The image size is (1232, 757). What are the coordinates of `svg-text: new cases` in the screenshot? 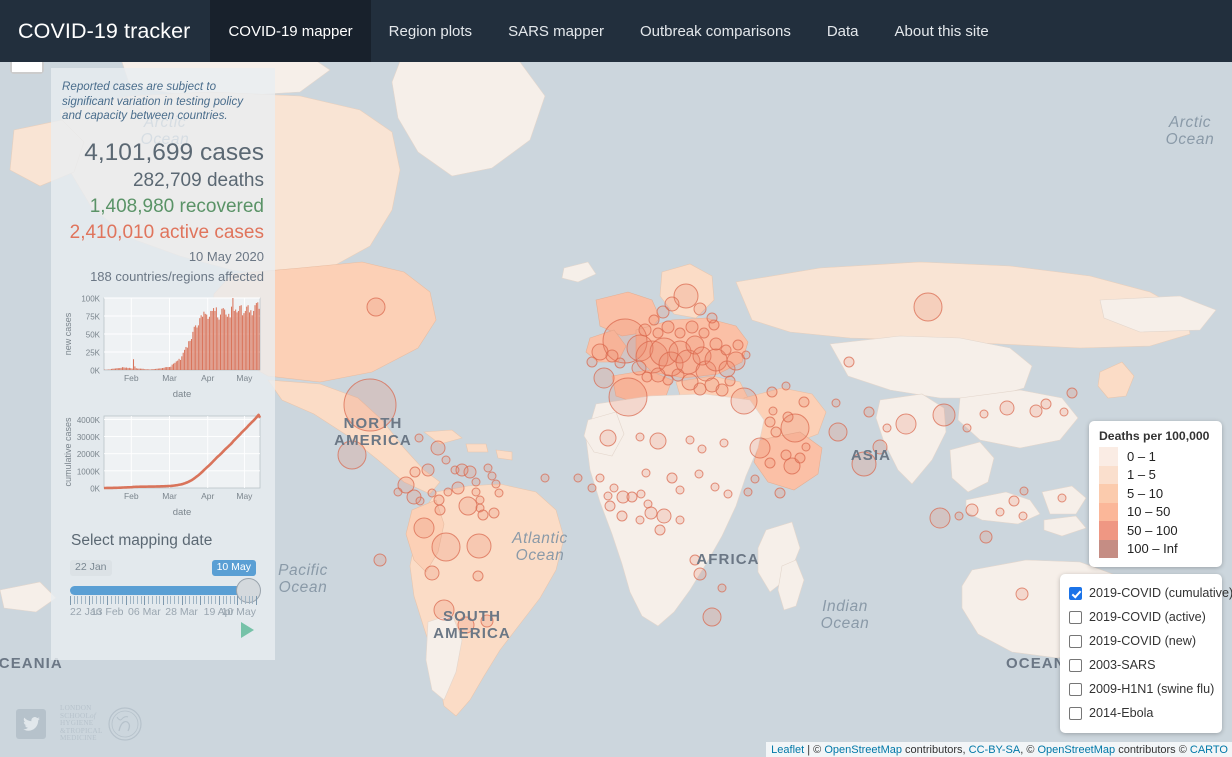 It's located at (68, 333).